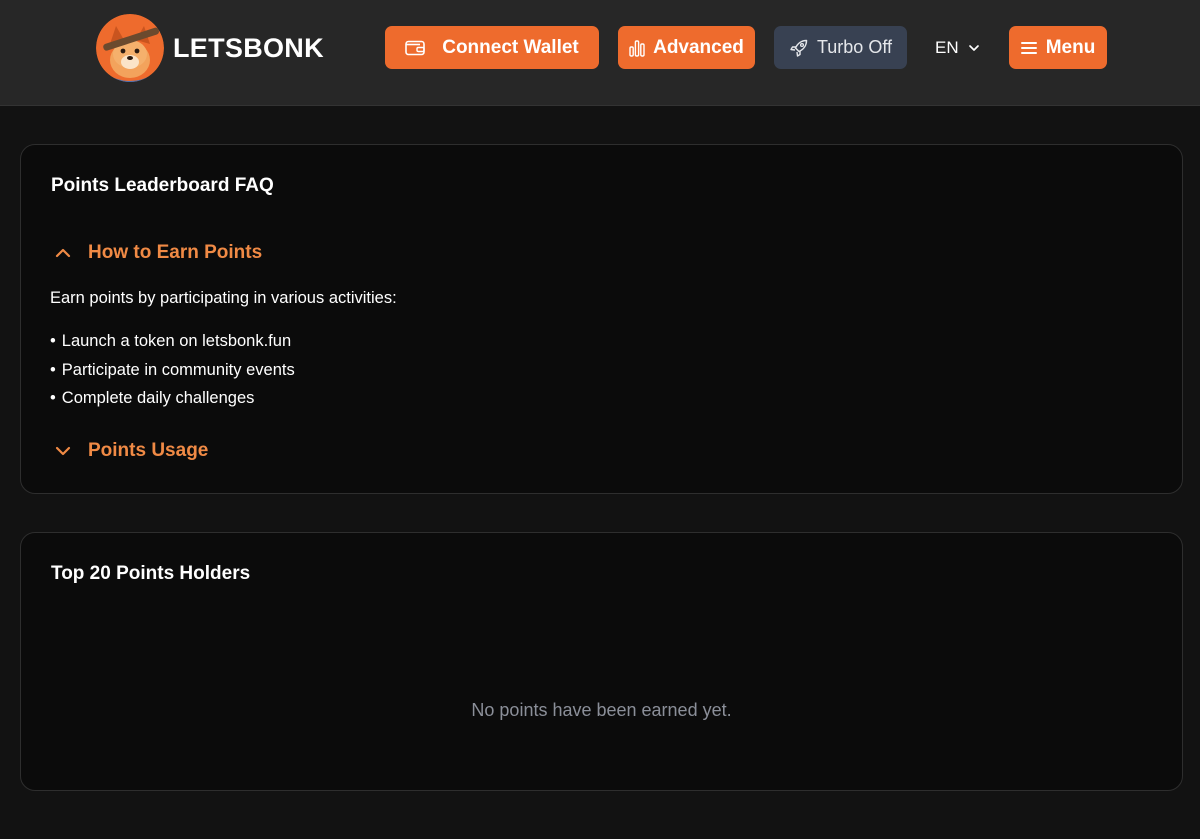 The height and width of the screenshot is (839, 1200). I want to click on faq-section-heading: Points Usage, so click(148, 450).